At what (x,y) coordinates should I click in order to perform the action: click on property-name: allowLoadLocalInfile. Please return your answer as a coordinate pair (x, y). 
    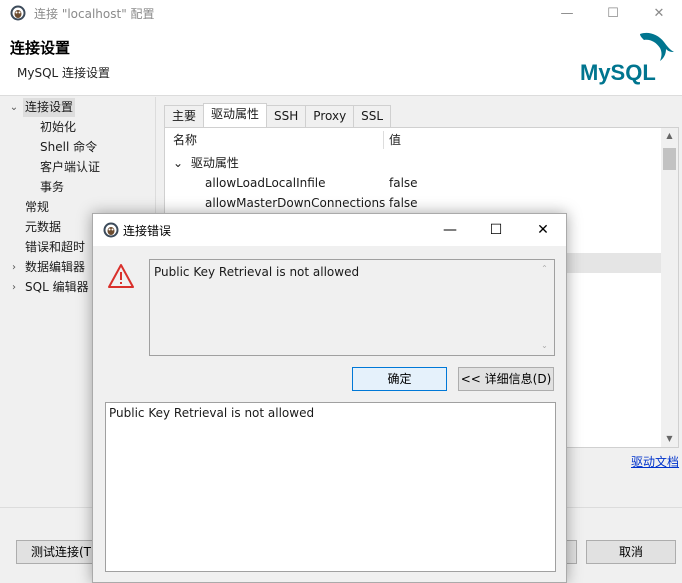
    Looking at the image, I should click on (265, 183).